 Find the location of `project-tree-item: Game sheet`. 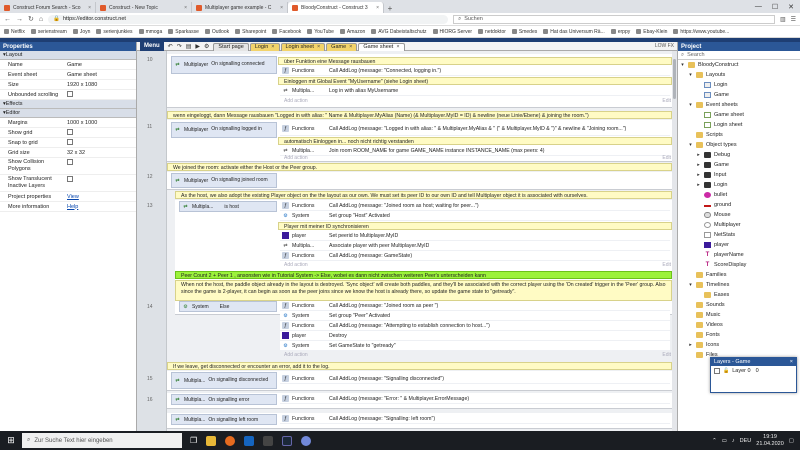

project-tree-item: Game sheet is located at coordinates (739, 115).